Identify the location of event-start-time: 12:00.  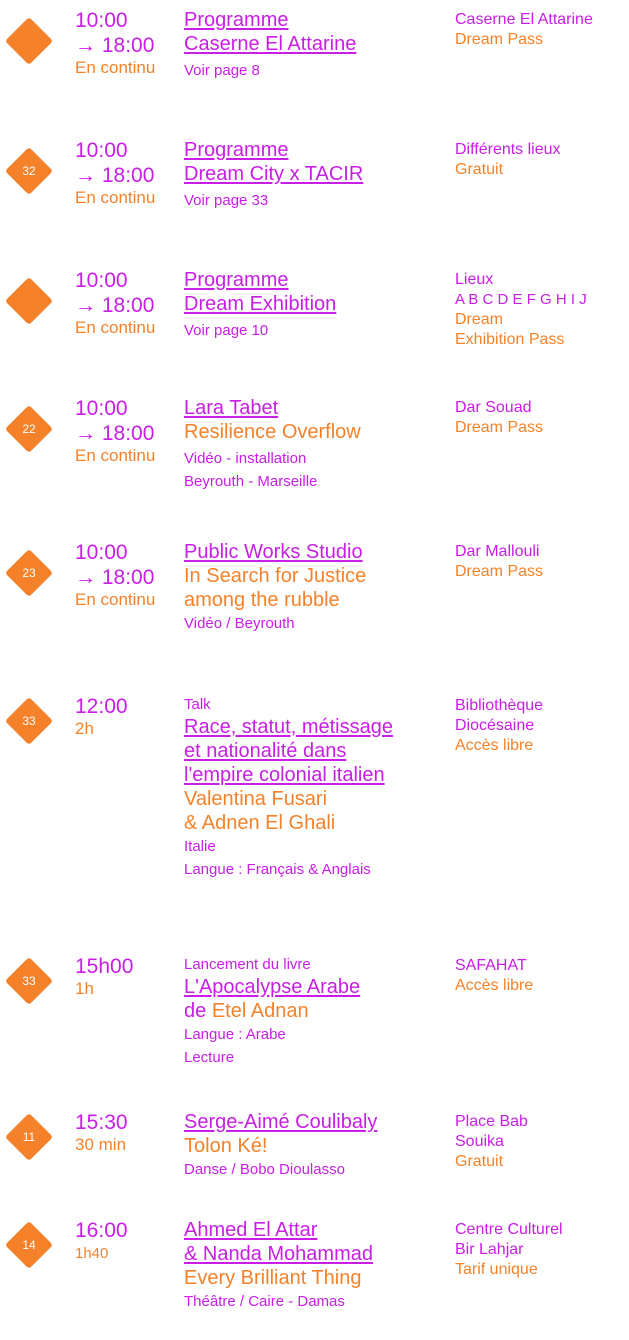
(101, 706).